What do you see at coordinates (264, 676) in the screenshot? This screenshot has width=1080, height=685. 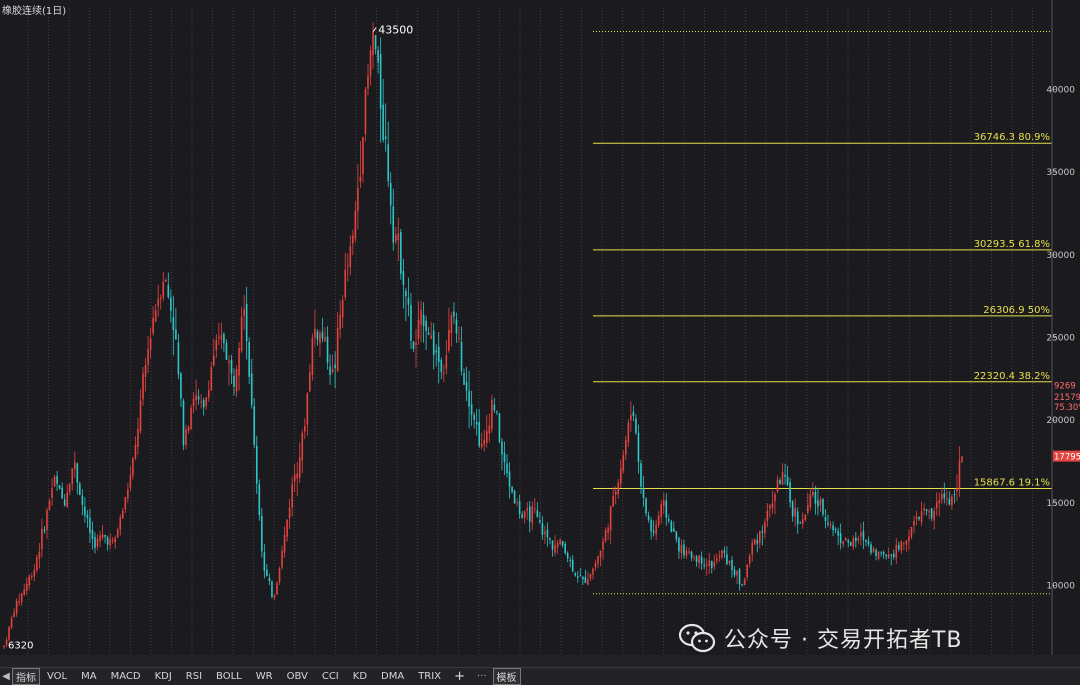 I see `tab-wr: WR` at bounding box center [264, 676].